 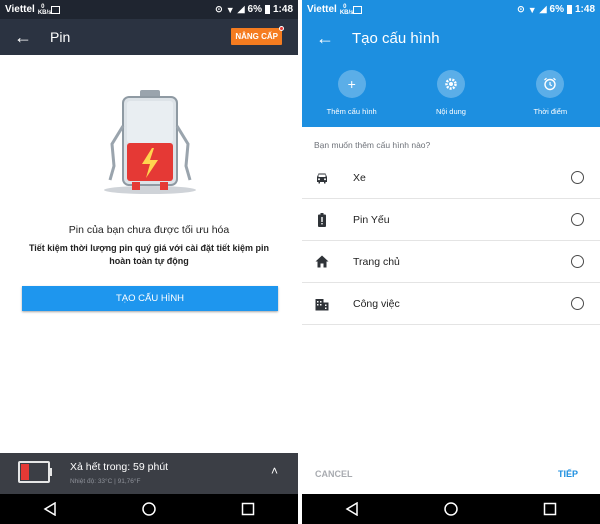 I want to click on building-icon, so click(x=322, y=304).